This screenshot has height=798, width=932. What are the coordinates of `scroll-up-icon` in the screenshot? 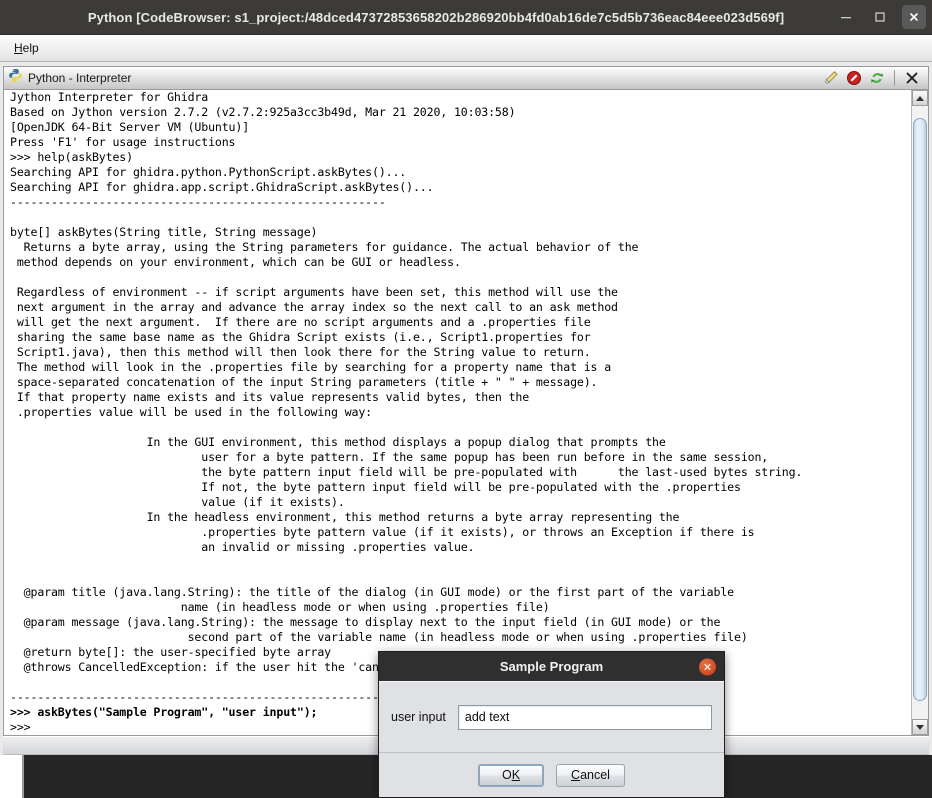 It's located at (920, 98).